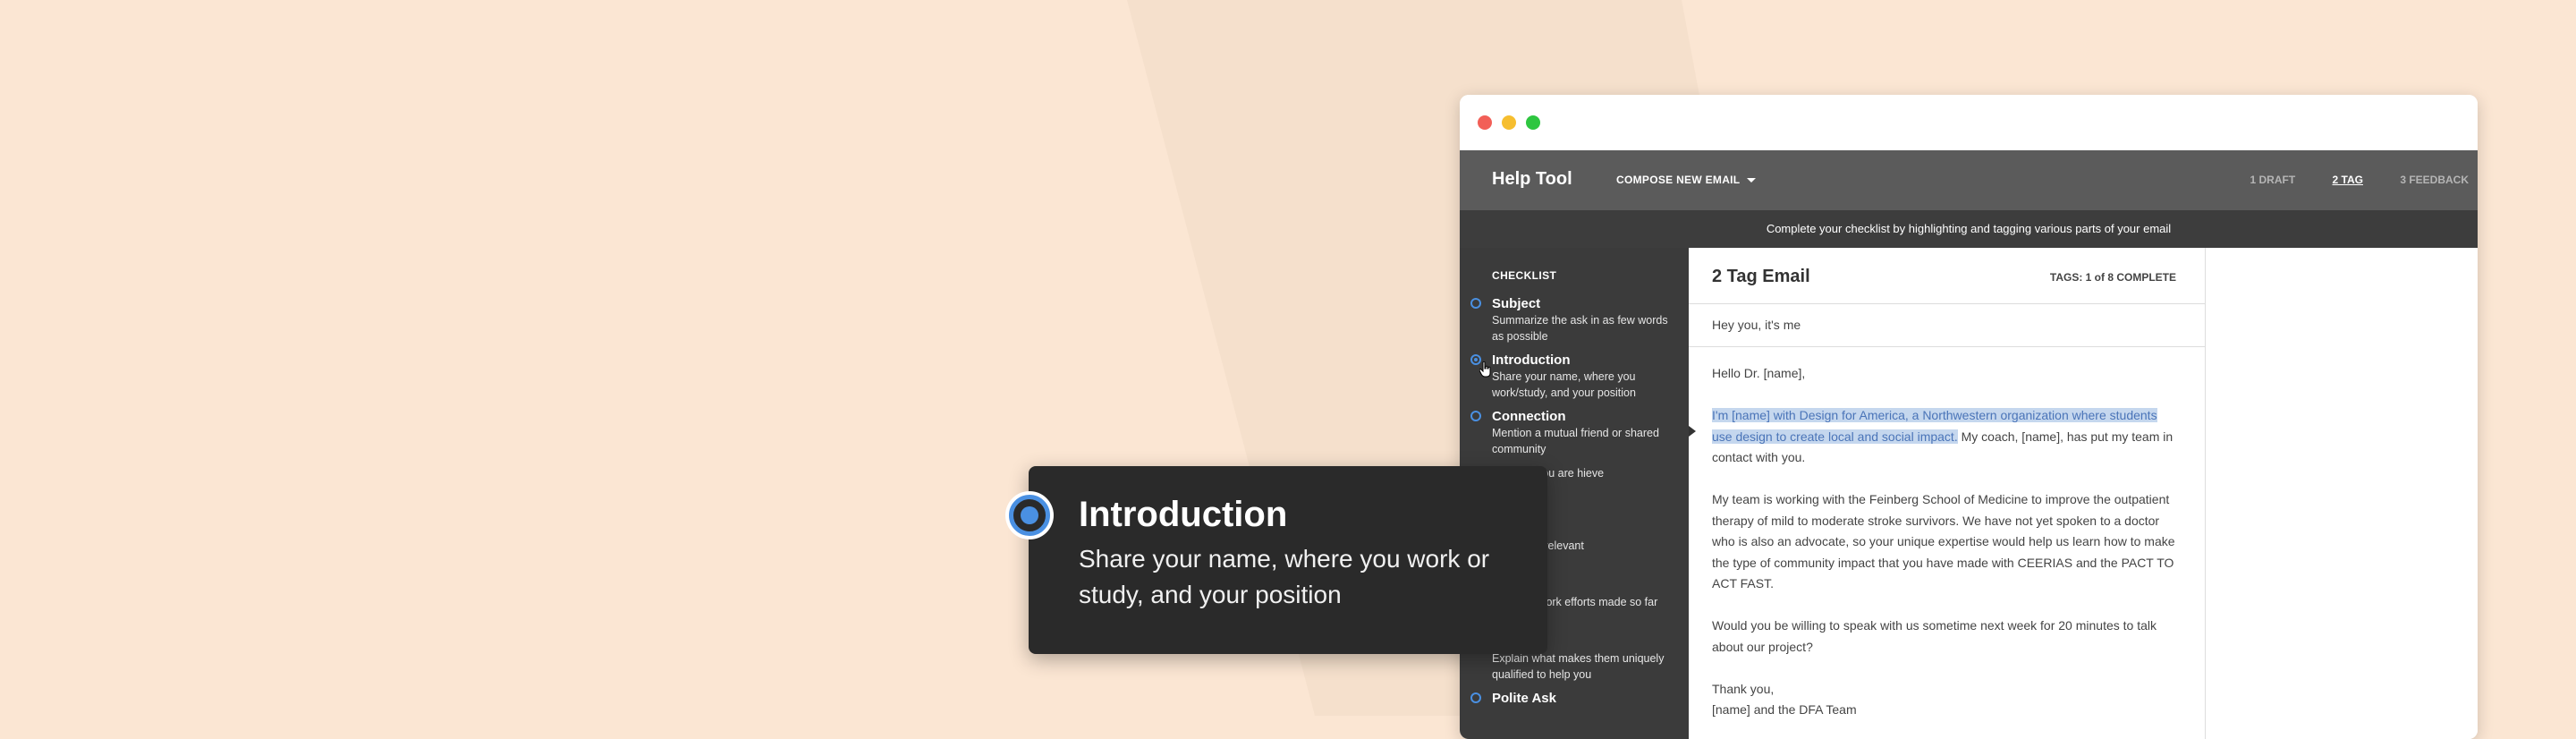  I want to click on step-feedback: 3 FEEDBACK, so click(2434, 180).